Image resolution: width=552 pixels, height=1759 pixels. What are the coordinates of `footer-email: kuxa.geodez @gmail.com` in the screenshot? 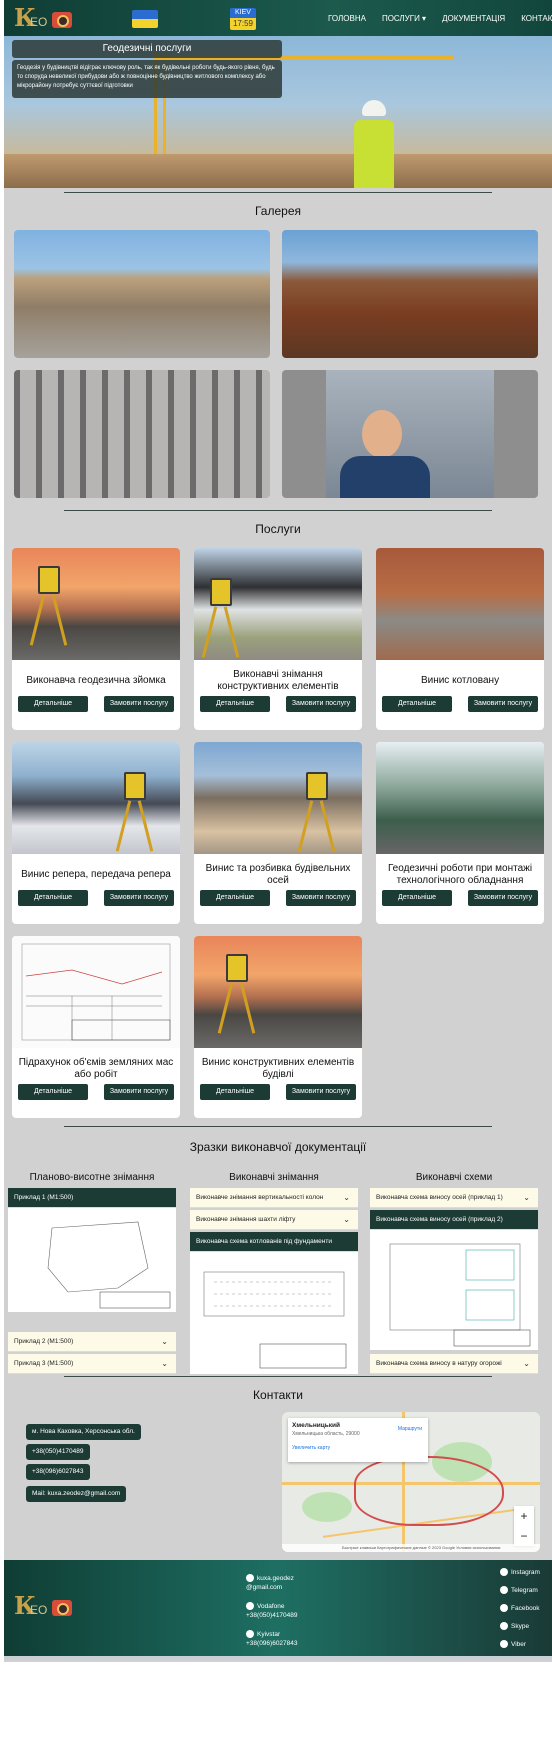 It's located at (281, 1583).